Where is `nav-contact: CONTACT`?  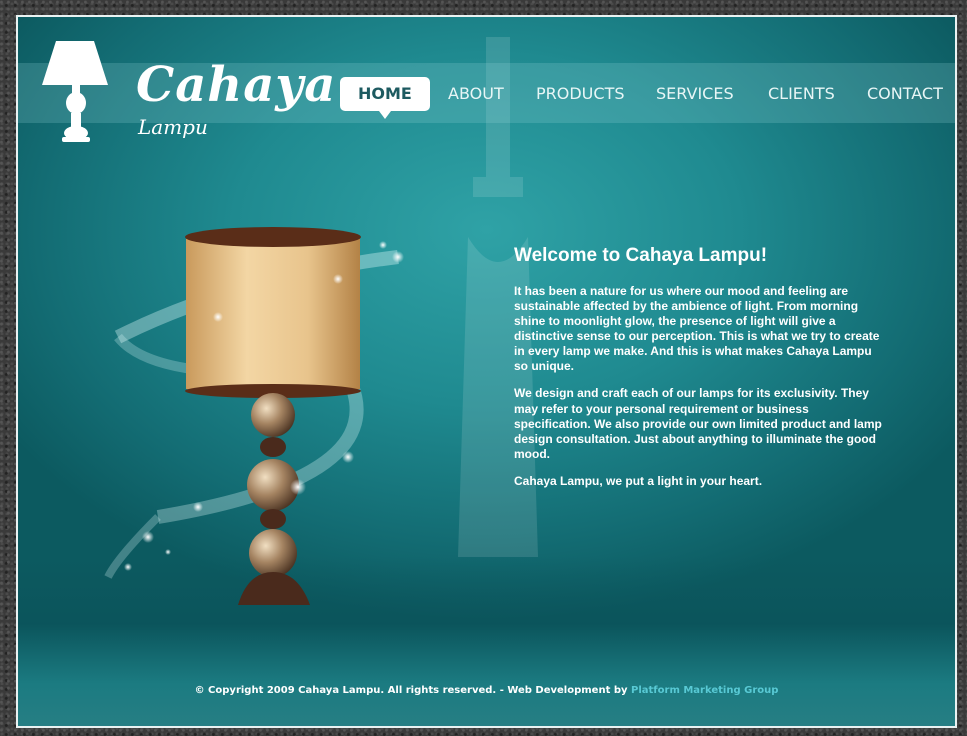
nav-contact: CONTACT is located at coordinates (905, 94).